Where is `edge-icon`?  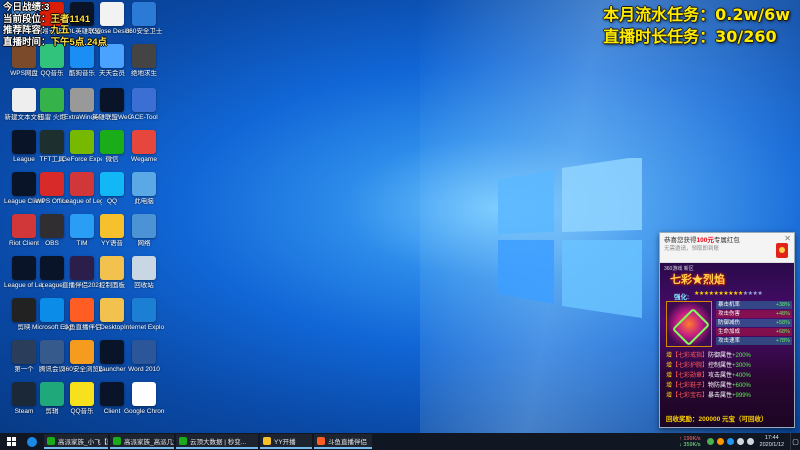 edge-icon is located at coordinates (52, 310).